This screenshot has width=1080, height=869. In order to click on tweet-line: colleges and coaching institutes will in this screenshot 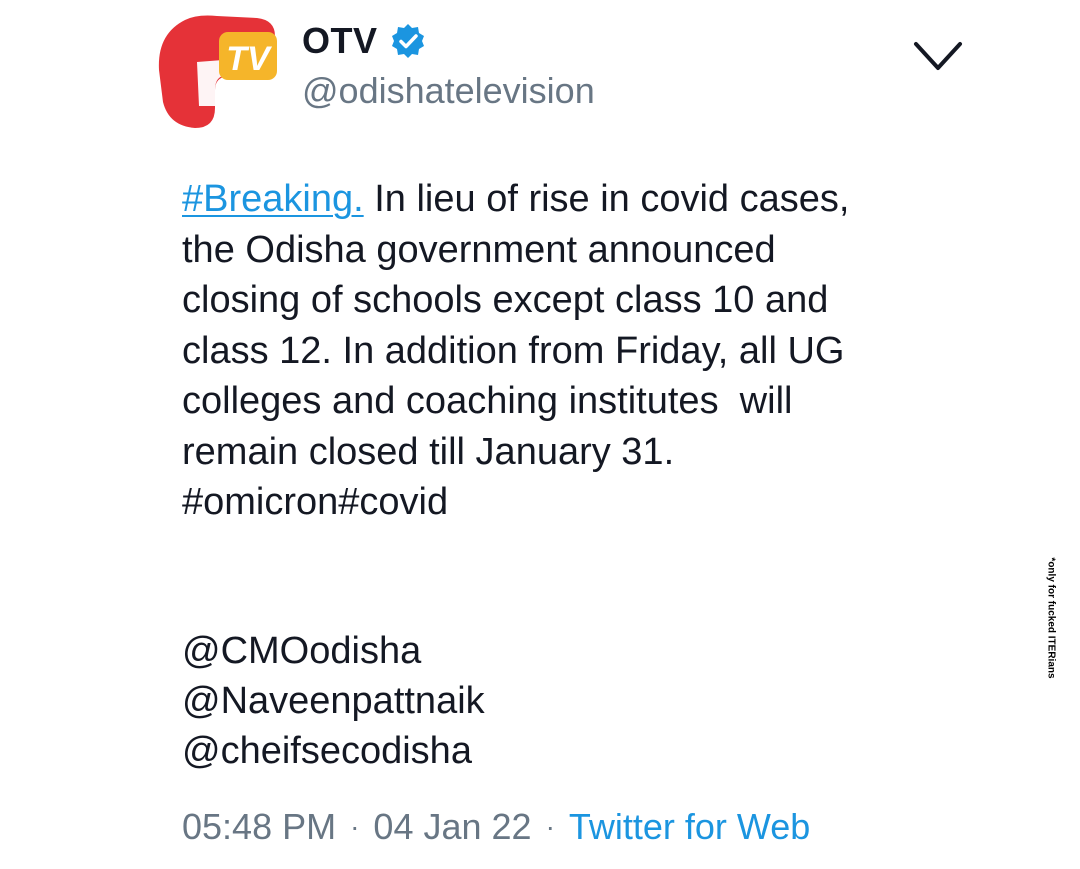, I will do `click(487, 401)`.